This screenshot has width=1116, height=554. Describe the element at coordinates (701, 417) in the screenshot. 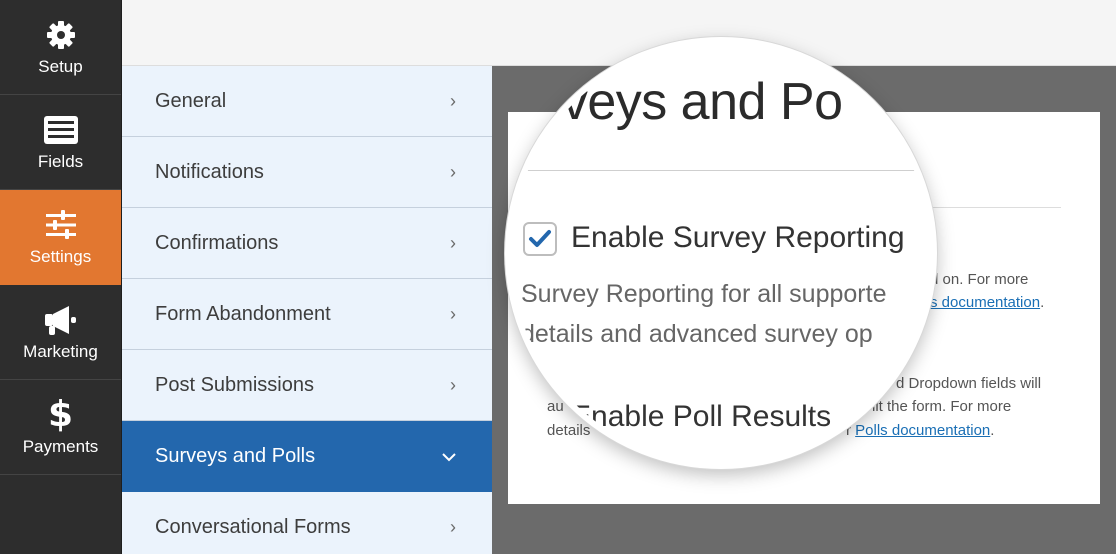

I see `enable-poll-results-label: Enable Poll Results` at that location.